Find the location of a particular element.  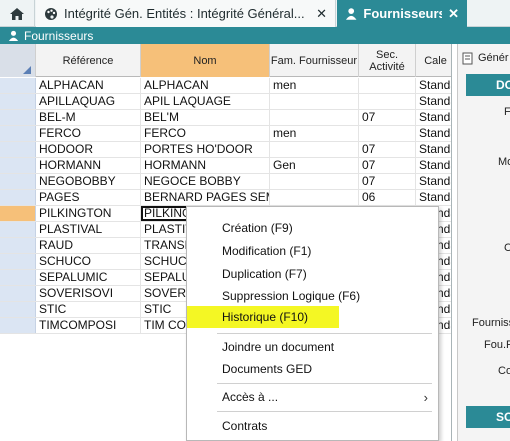

col-header-secteur: Sec. Activité is located at coordinates (387, 60).